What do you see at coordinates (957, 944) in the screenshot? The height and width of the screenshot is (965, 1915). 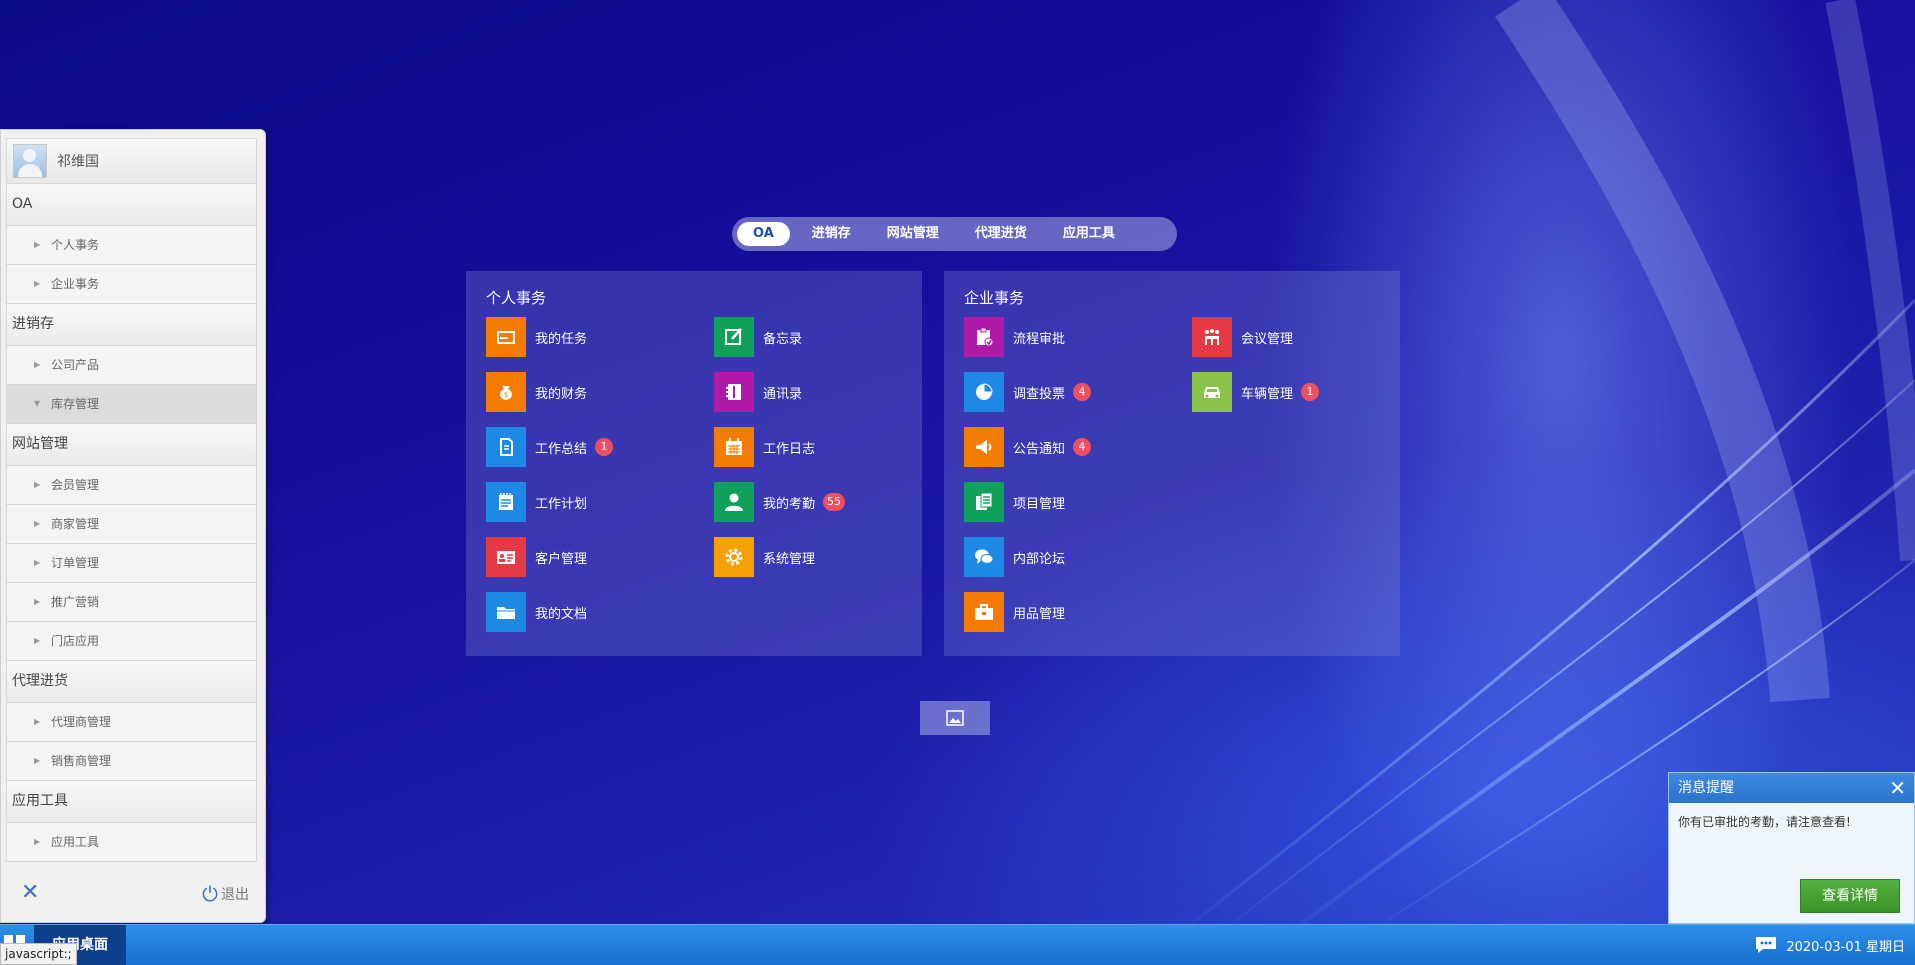 I see `taskbar: 应用桌面 2020-03-01 星期日` at bounding box center [957, 944].